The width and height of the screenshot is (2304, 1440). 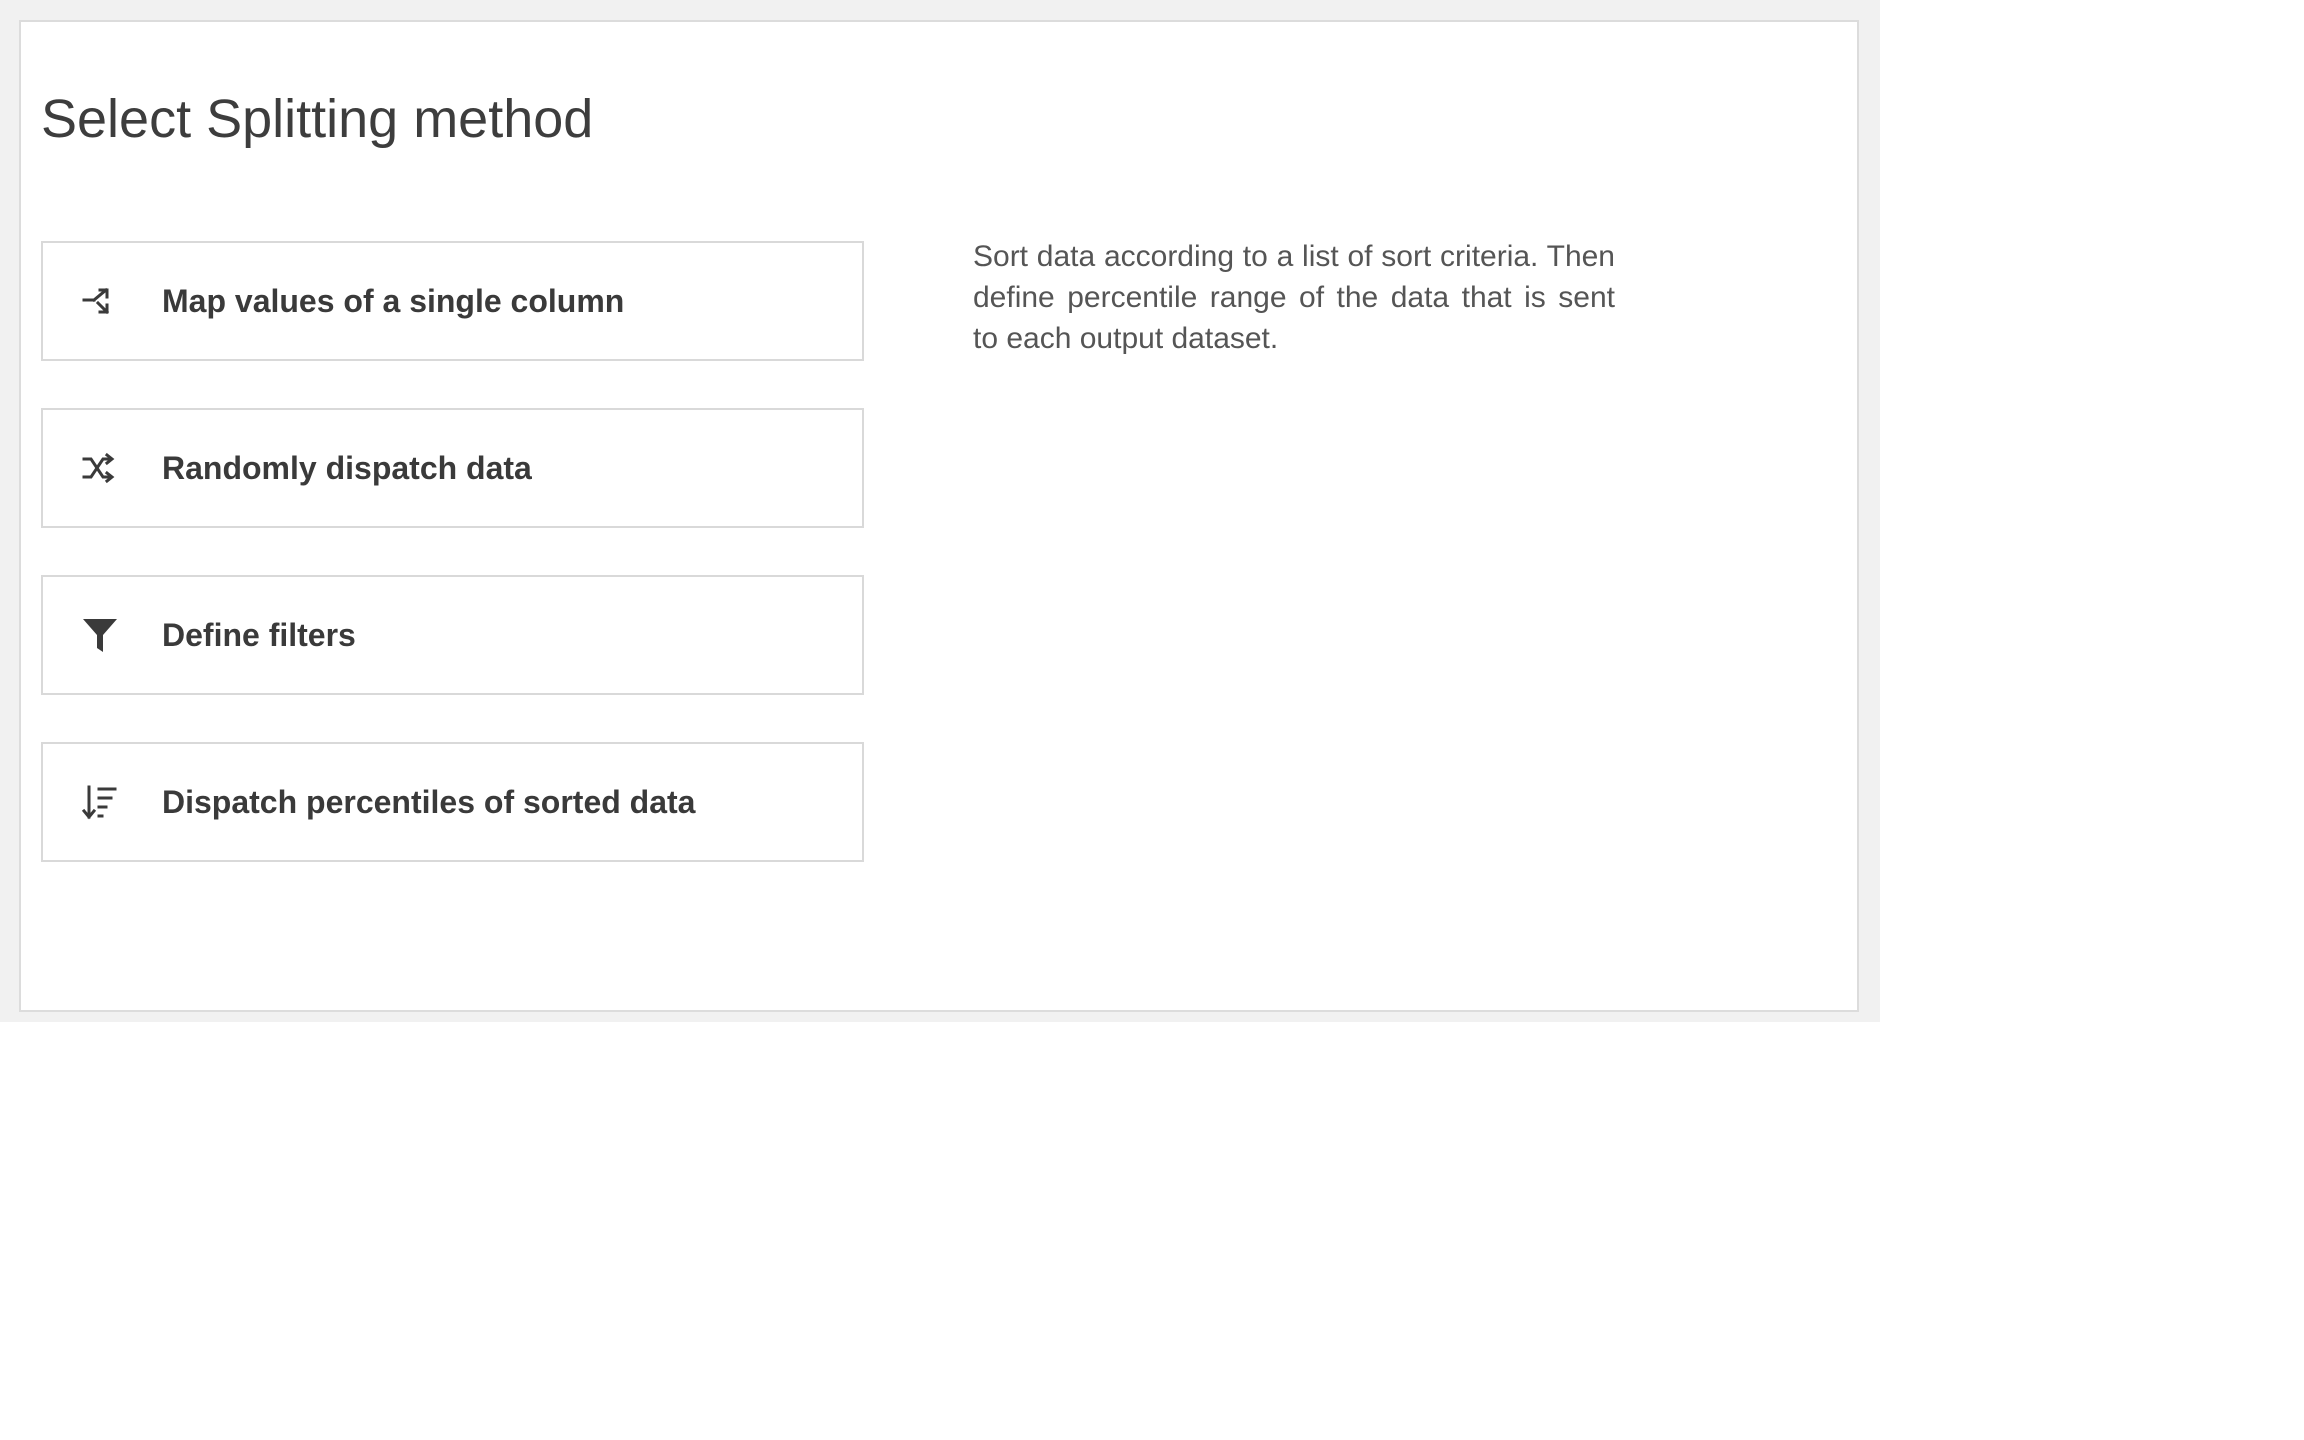 What do you see at coordinates (100, 302) in the screenshot?
I see `map-values-icon` at bounding box center [100, 302].